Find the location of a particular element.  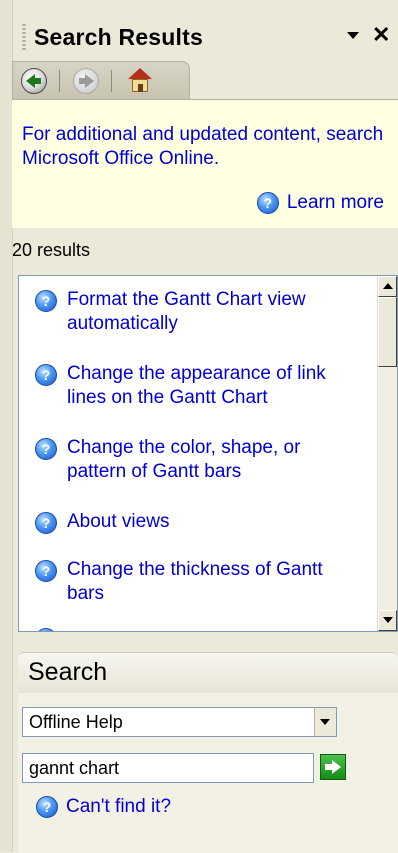

search-input is located at coordinates (168, 768).